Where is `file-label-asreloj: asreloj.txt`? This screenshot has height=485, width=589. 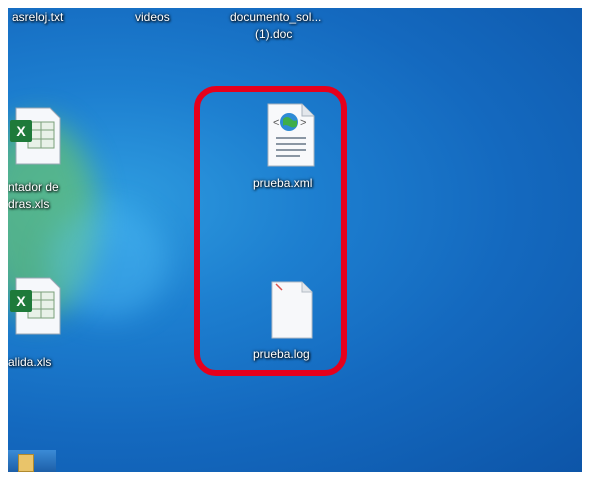
file-label-asreloj: asreloj.txt is located at coordinates (37, 17).